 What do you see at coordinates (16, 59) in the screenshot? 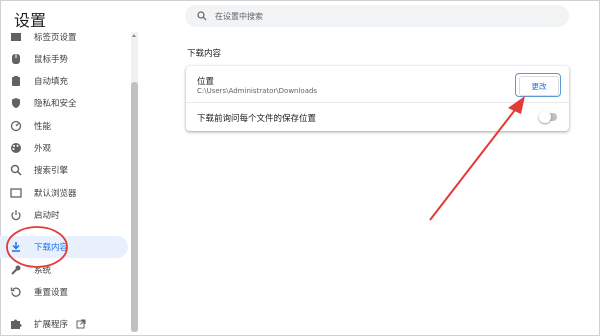
I see `mouse-icon` at bounding box center [16, 59].